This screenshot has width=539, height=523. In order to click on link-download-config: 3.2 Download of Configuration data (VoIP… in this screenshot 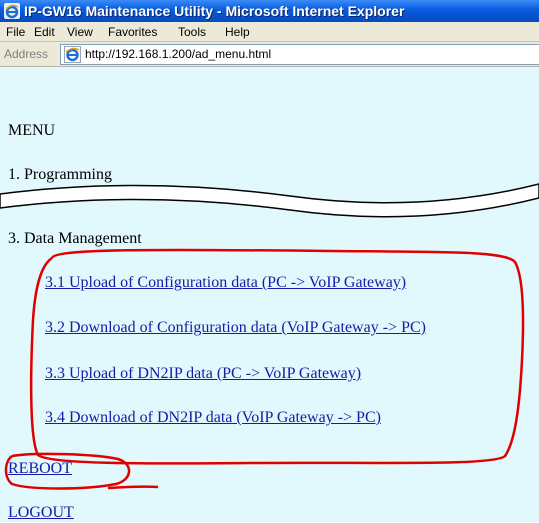, I will do `click(235, 328)`.